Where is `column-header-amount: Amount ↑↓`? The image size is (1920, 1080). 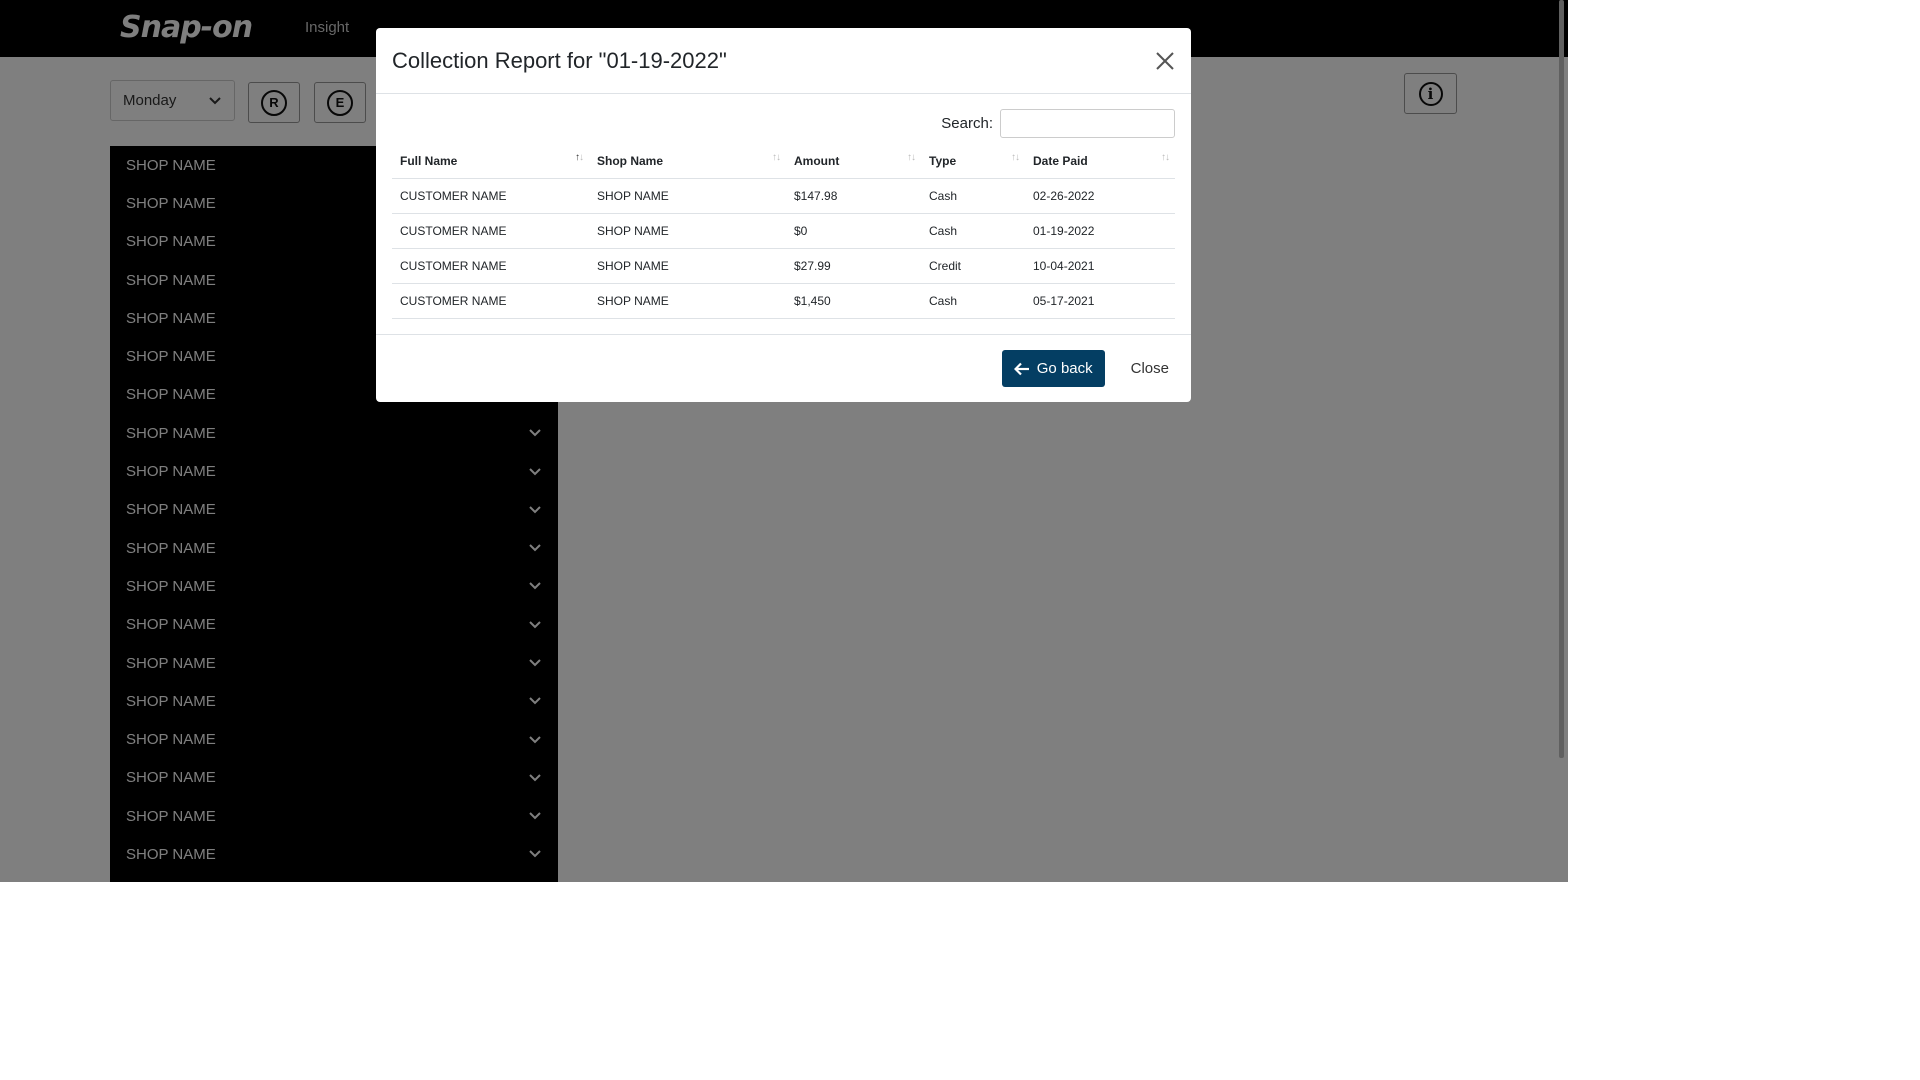
column-header-amount: Amount ↑↓ is located at coordinates (853, 161).